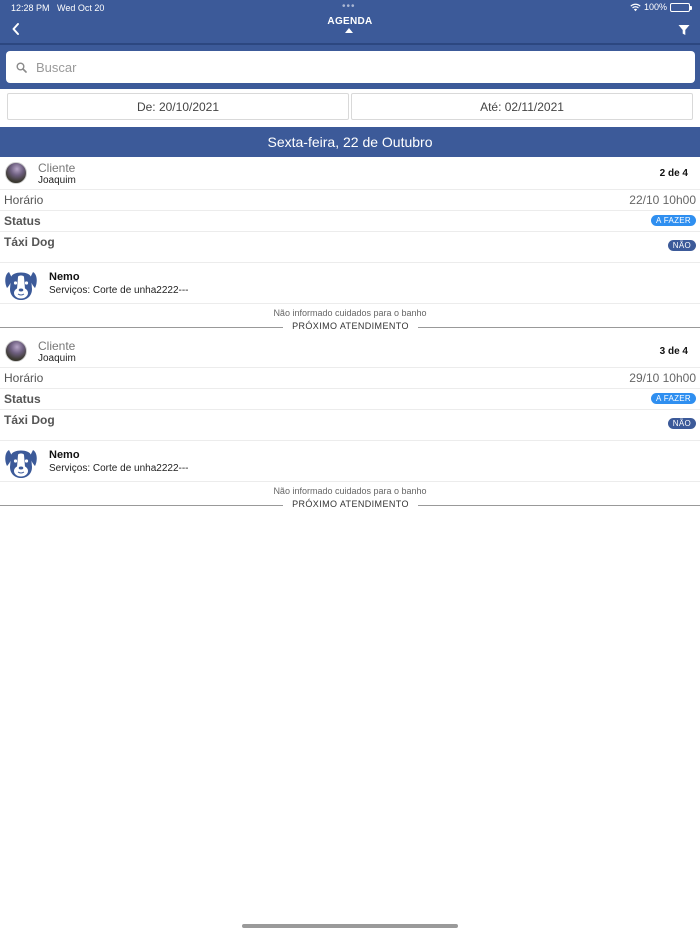  Describe the element at coordinates (673, 173) in the screenshot. I see `appointment-count: 2 de 4` at that location.